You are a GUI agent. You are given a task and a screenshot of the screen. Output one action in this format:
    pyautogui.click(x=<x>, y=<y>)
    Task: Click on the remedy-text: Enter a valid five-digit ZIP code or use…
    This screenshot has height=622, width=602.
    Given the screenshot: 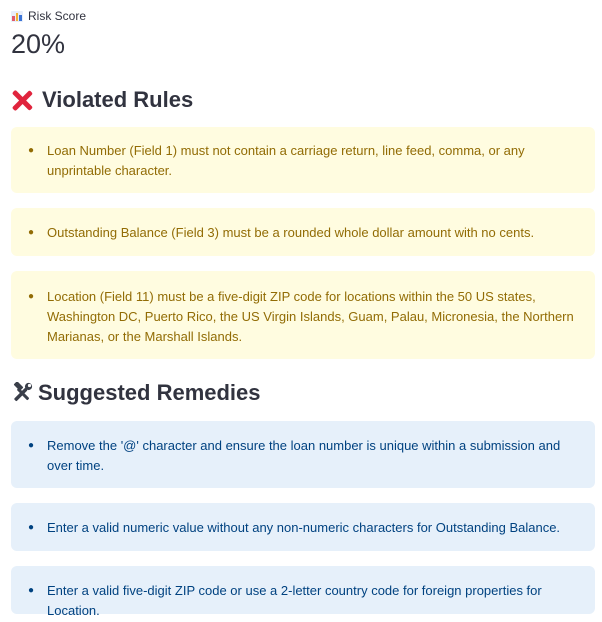 What is the action you would take?
    pyautogui.click(x=294, y=600)
    